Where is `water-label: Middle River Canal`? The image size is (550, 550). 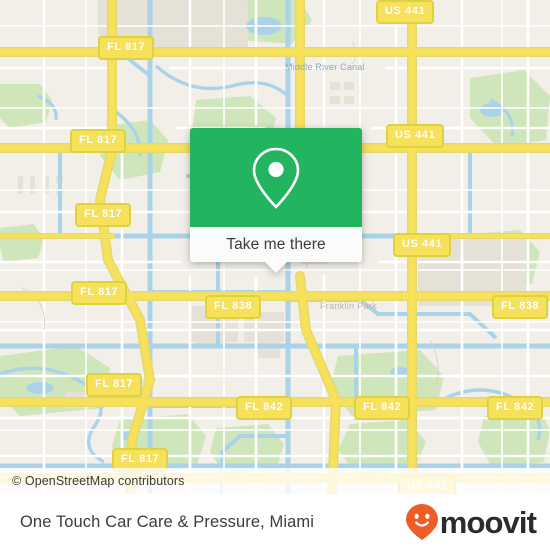
water-label: Middle River Canal is located at coordinates (325, 67).